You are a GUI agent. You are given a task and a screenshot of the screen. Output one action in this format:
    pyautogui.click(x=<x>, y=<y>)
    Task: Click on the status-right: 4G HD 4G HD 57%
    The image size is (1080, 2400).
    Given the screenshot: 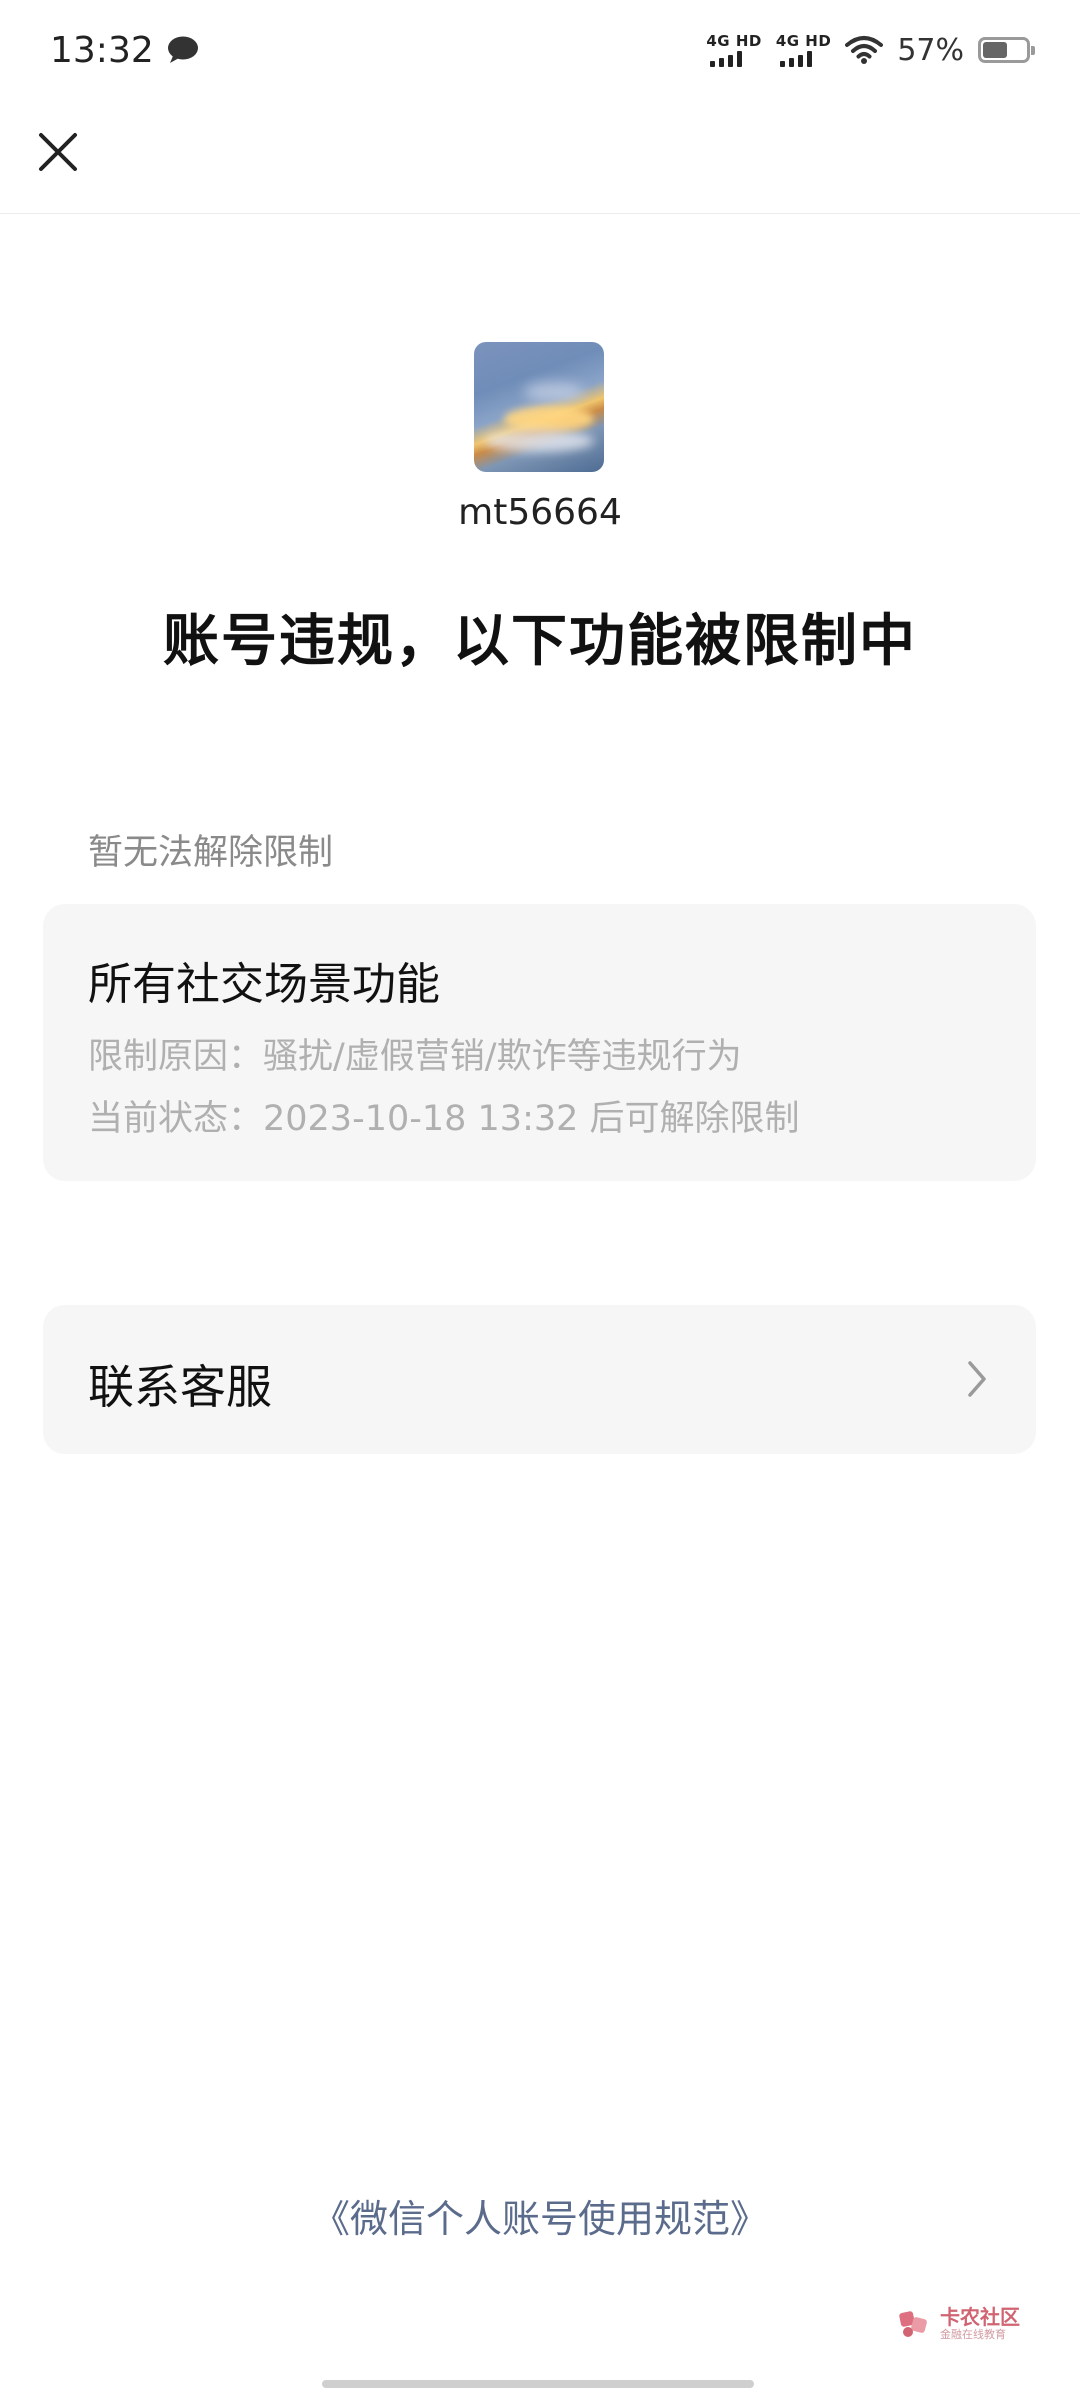 What is the action you would take?
    pyautogui.click(x=870, y=50)
    